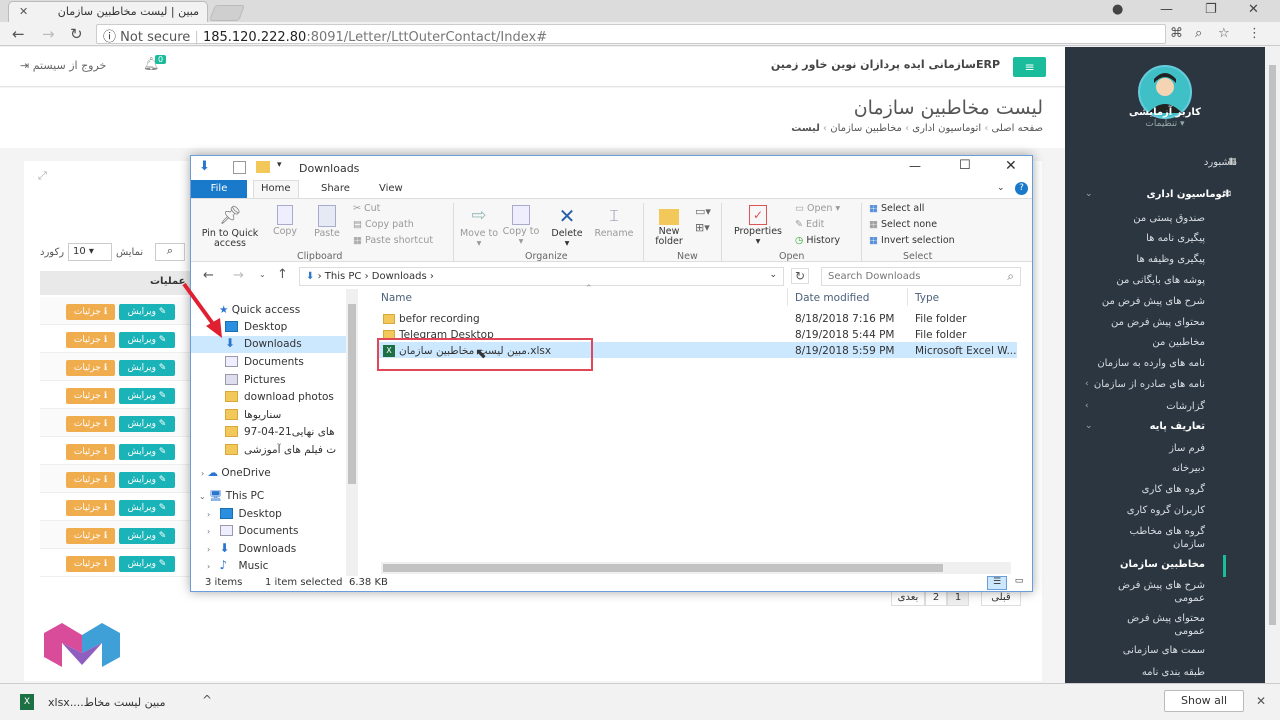  I want to click on star-icon: ☆, so click(1224, 33).